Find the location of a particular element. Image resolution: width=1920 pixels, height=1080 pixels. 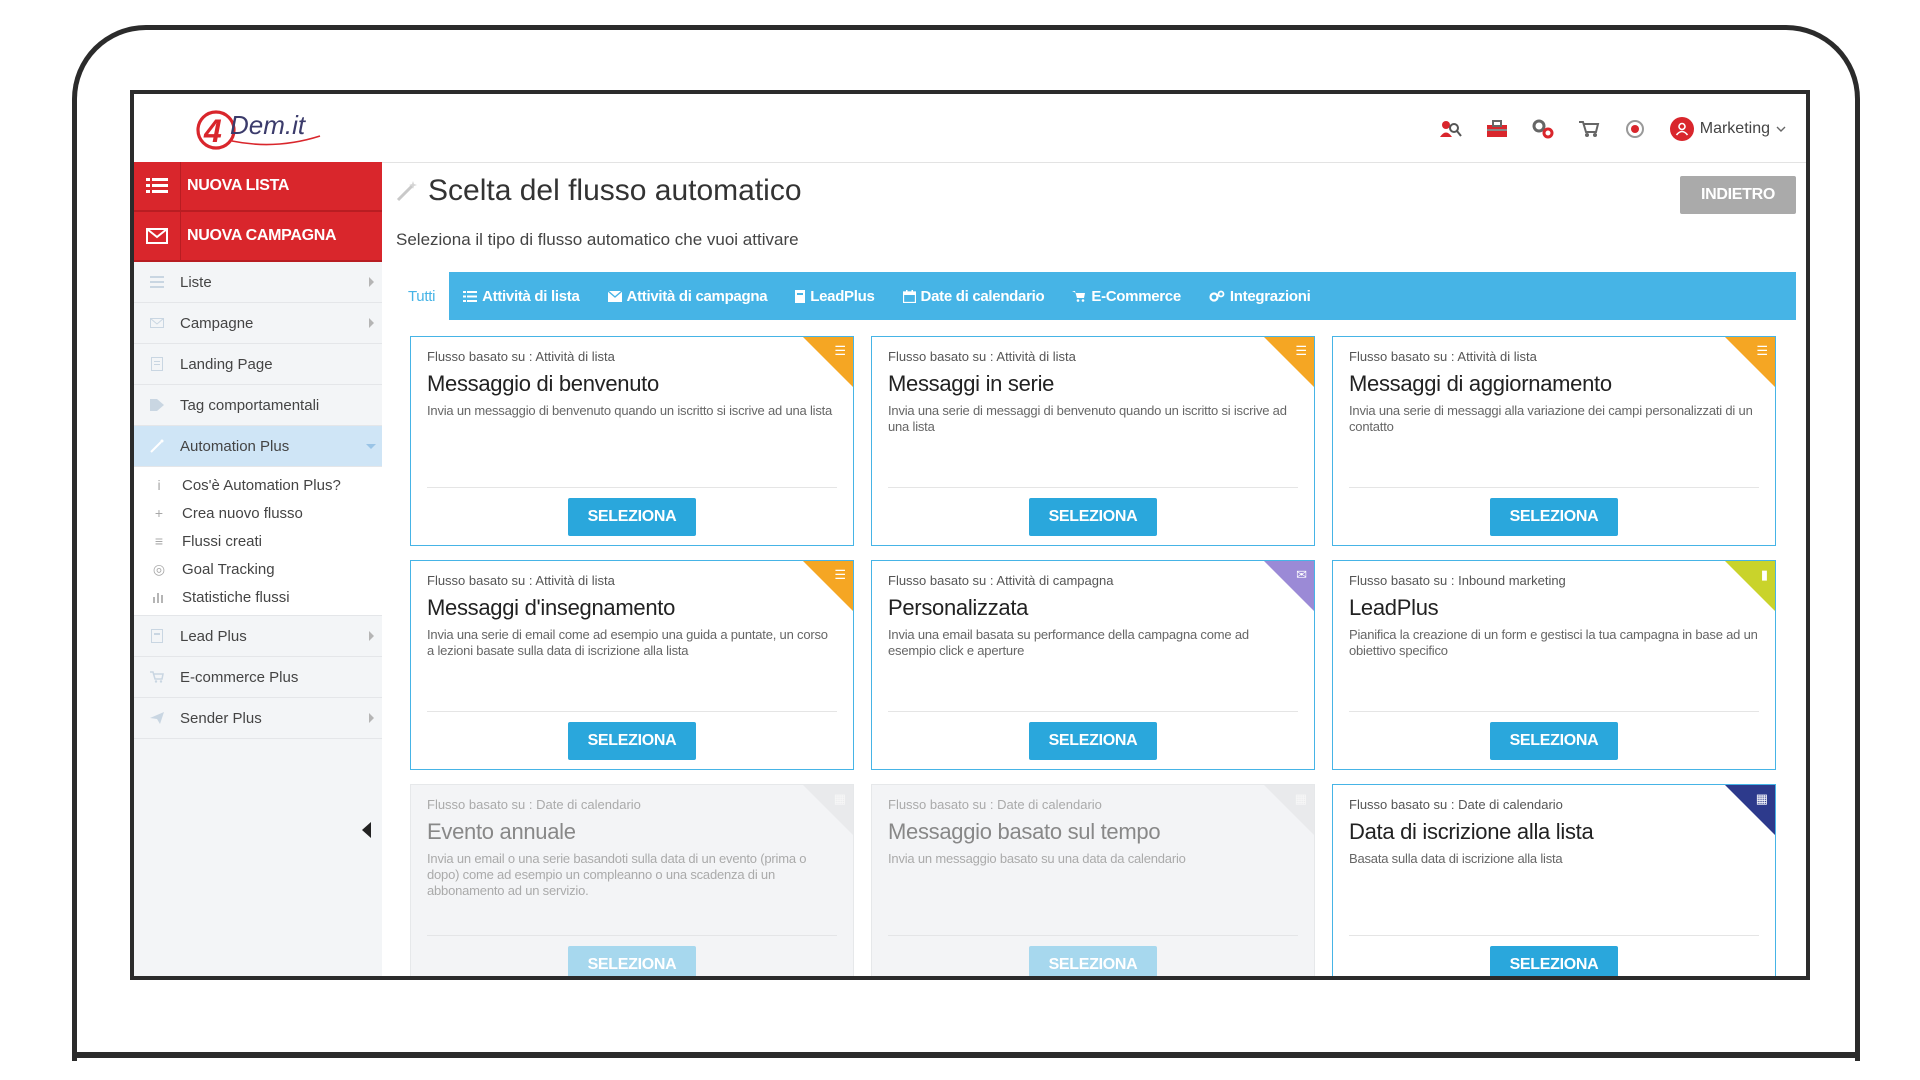

sidebar-item-tag: Tag comportamentali is located at coordinates (258, 405).